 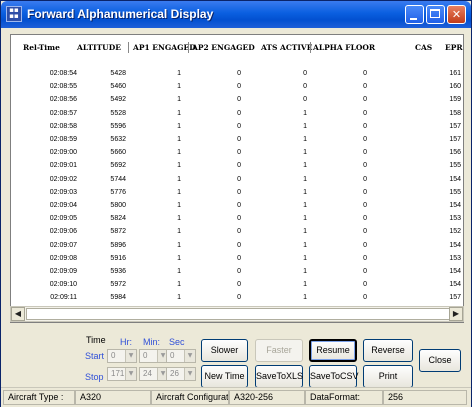 I want to click on cell-rel-time: 02:09:01, so click(x=63, y=166).